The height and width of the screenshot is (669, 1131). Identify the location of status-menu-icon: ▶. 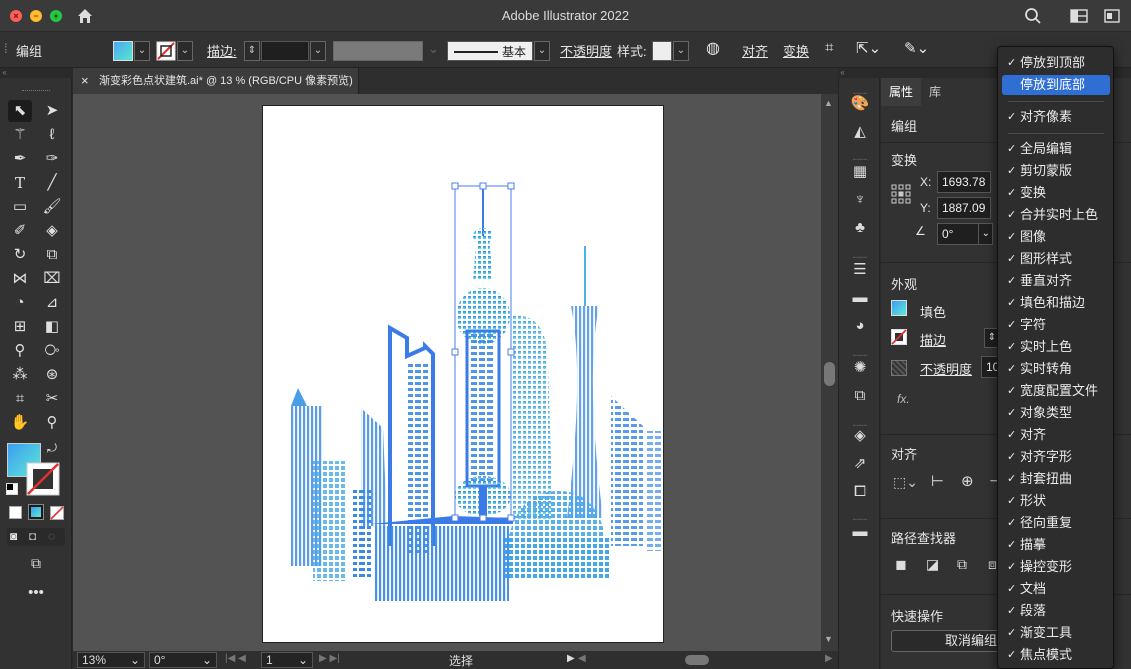
(571, 658).